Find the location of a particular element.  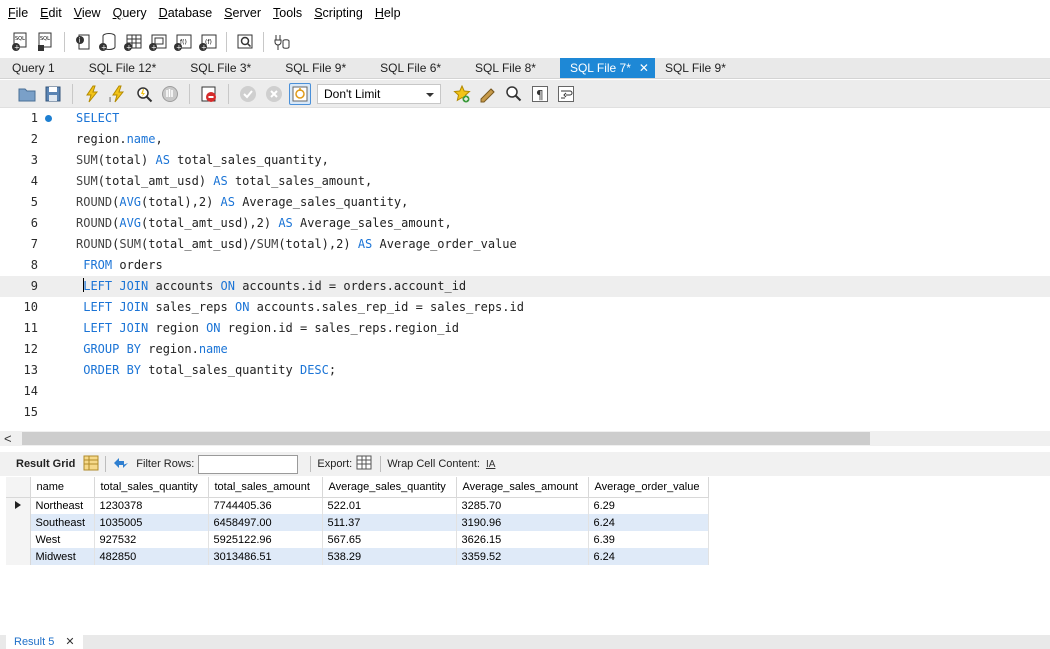

wrap-cell-content-icon: IA is located at coordinates (490, 464).